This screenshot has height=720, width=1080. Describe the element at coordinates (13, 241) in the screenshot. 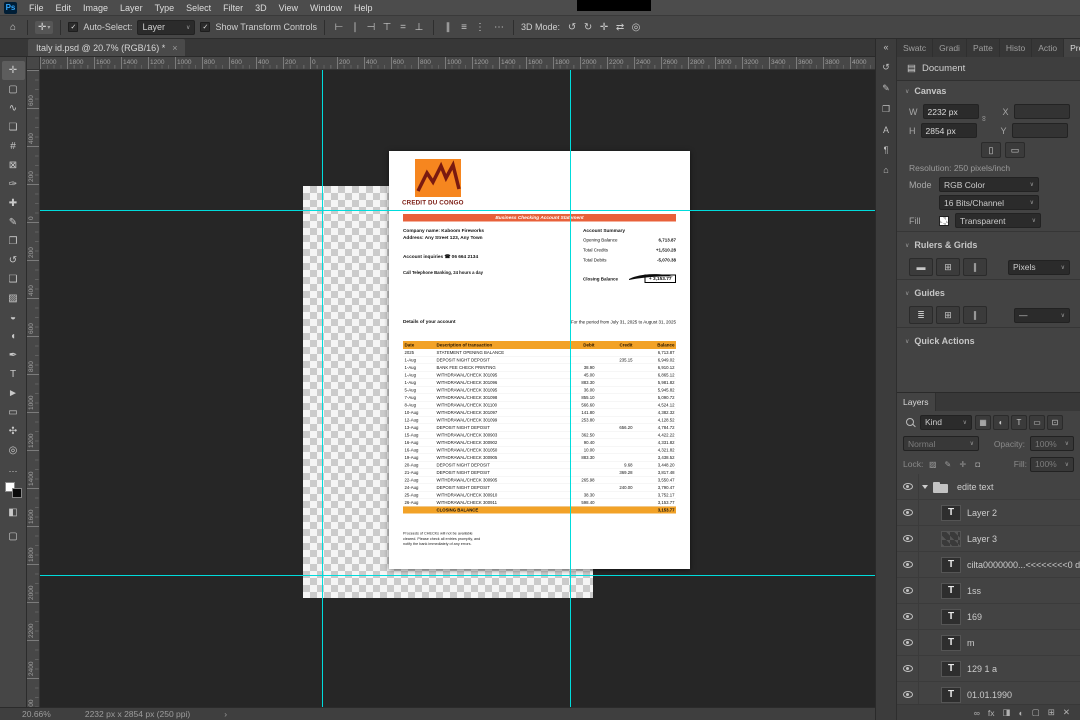

I see `clone-stamp-tool: ❐` at that location.